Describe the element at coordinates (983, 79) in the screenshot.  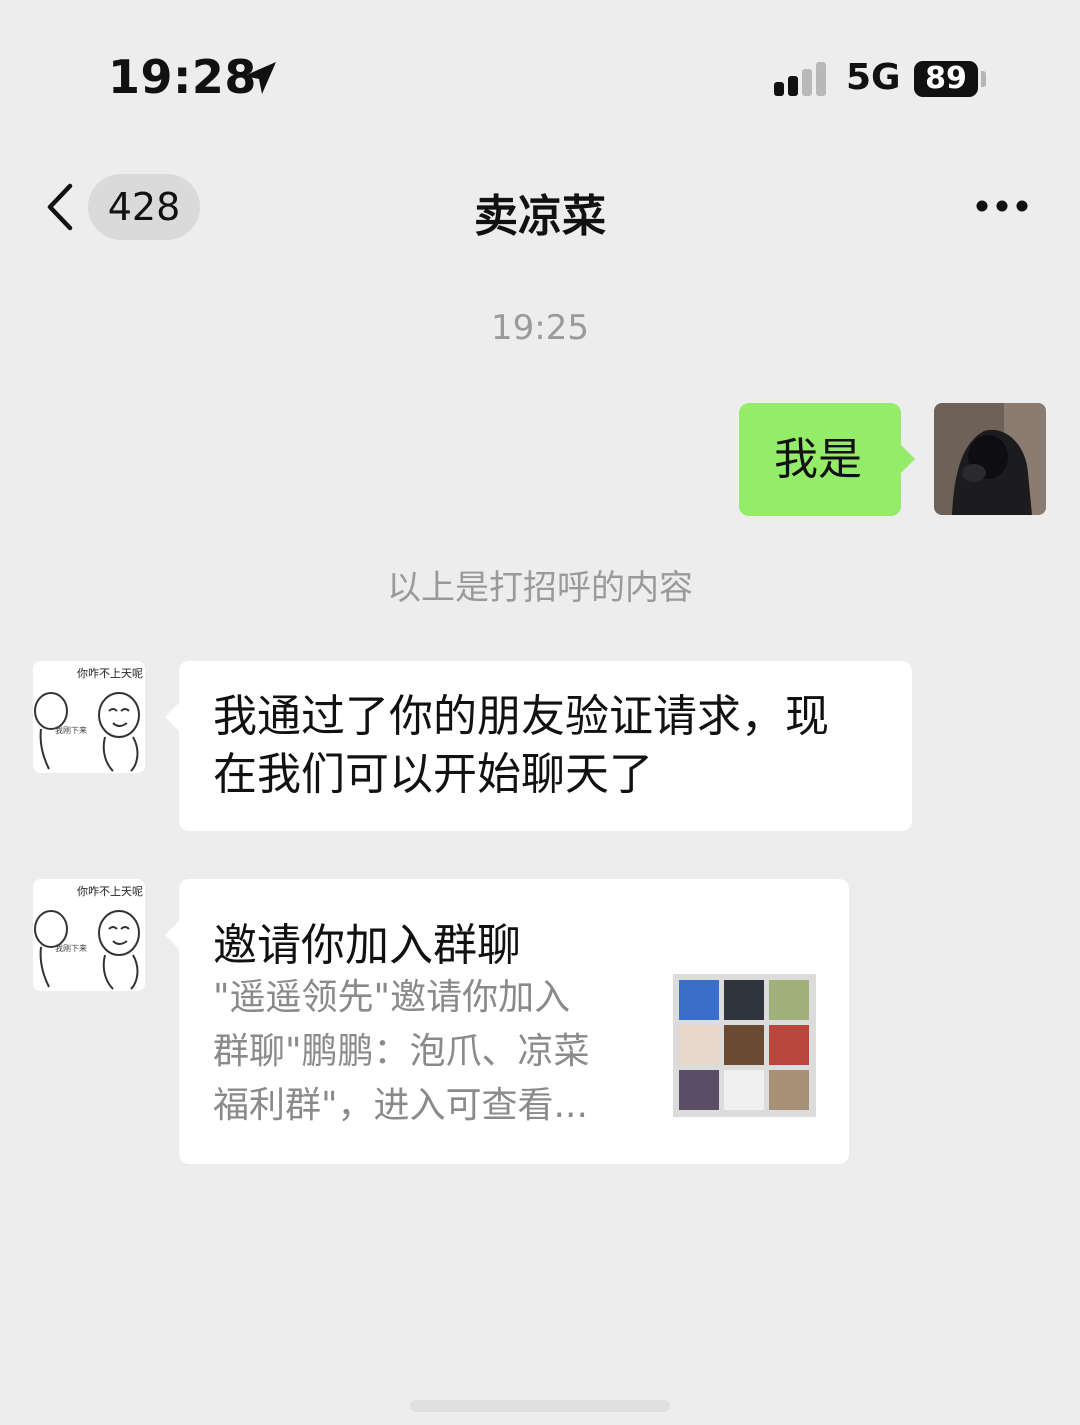
I see `battery-cap` at that location.